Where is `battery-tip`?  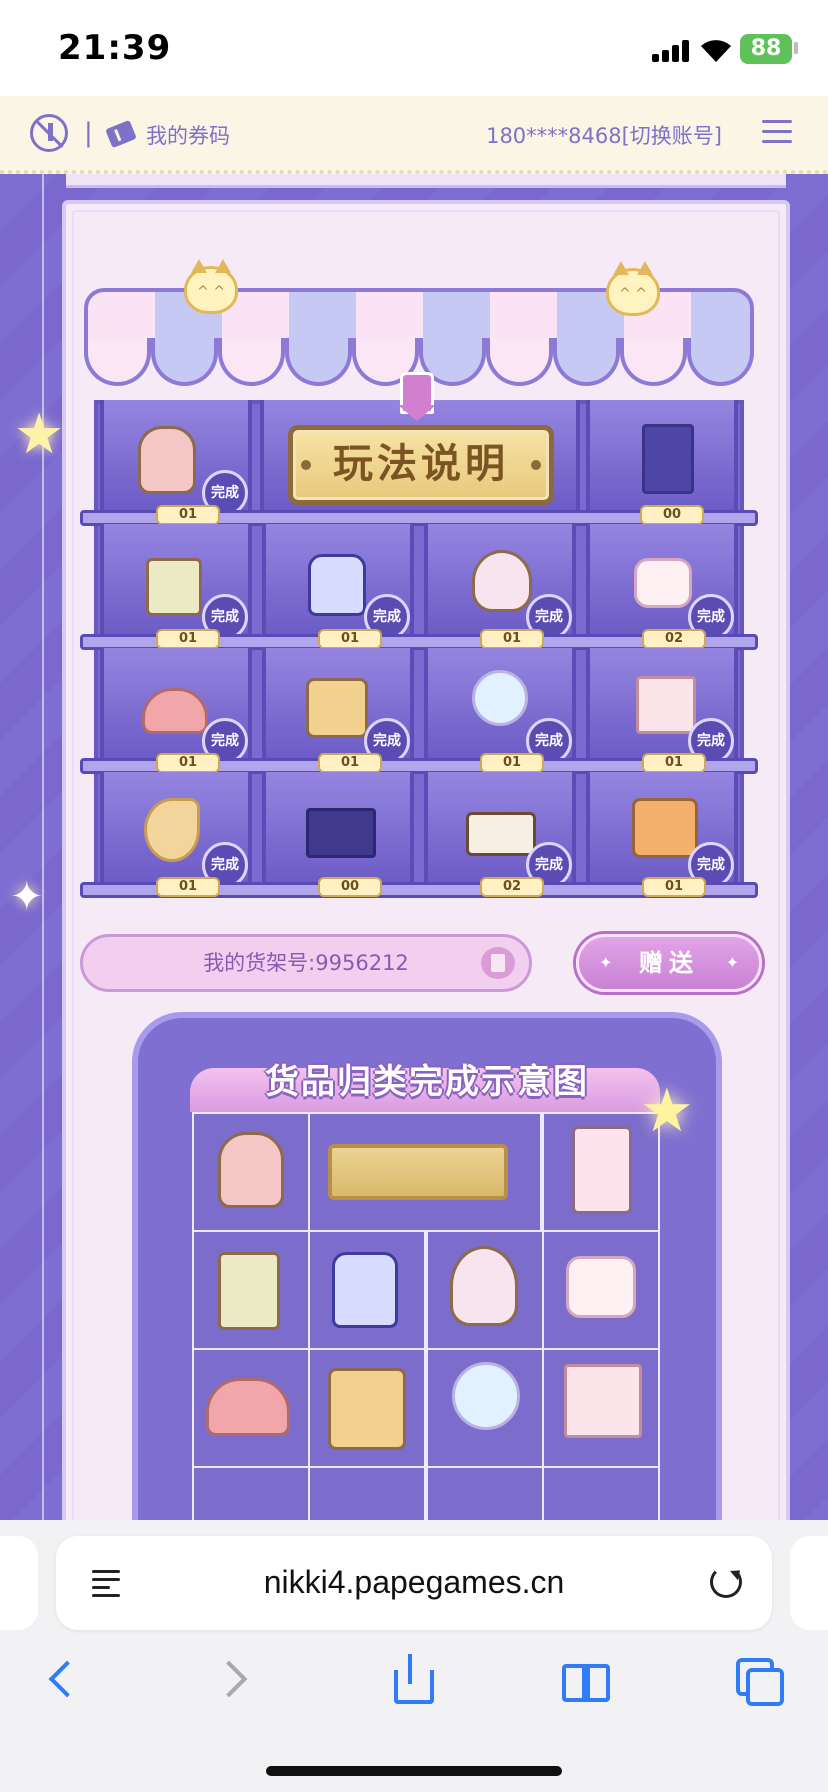 battery-tip is located at coordinates (796, 48).